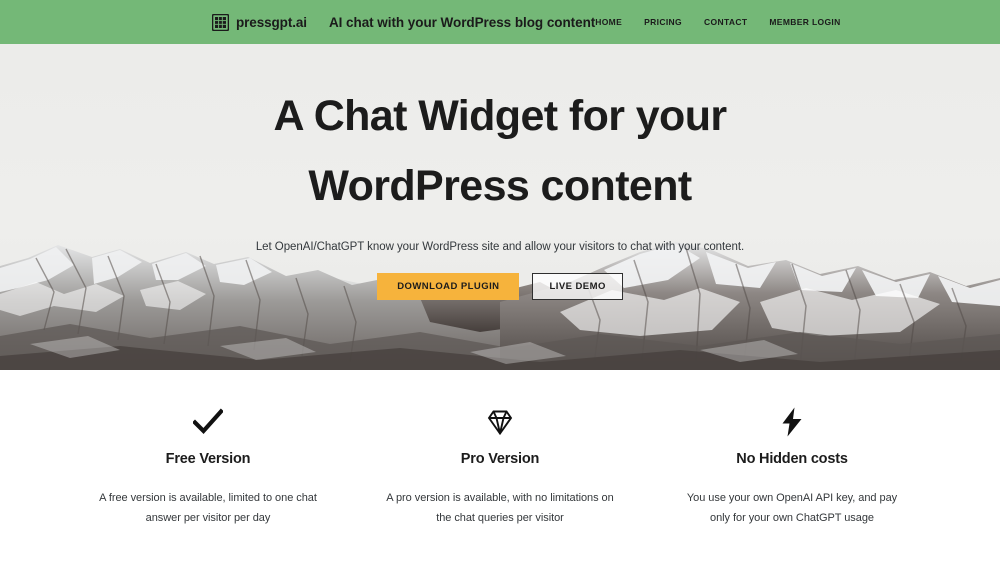  What do you see at coordinates (462, 22) in the screenshot?
I see `header-tagline: AI chat with your WordPress blog content` at bounding box center [462, 22].